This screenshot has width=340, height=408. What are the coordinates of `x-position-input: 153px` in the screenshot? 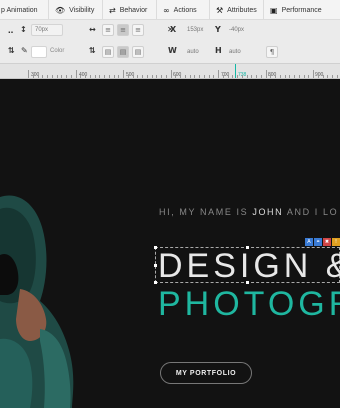 It's located at (196, 30).